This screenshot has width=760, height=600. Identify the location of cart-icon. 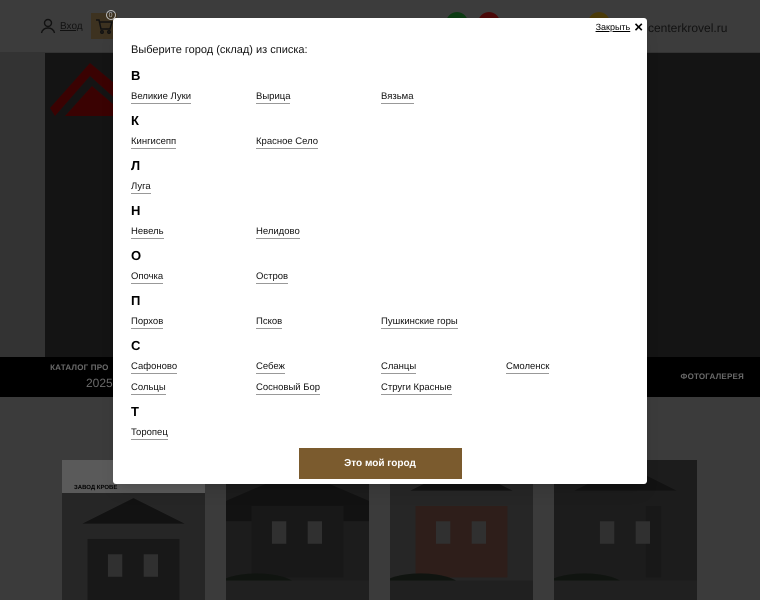
(103, 26).